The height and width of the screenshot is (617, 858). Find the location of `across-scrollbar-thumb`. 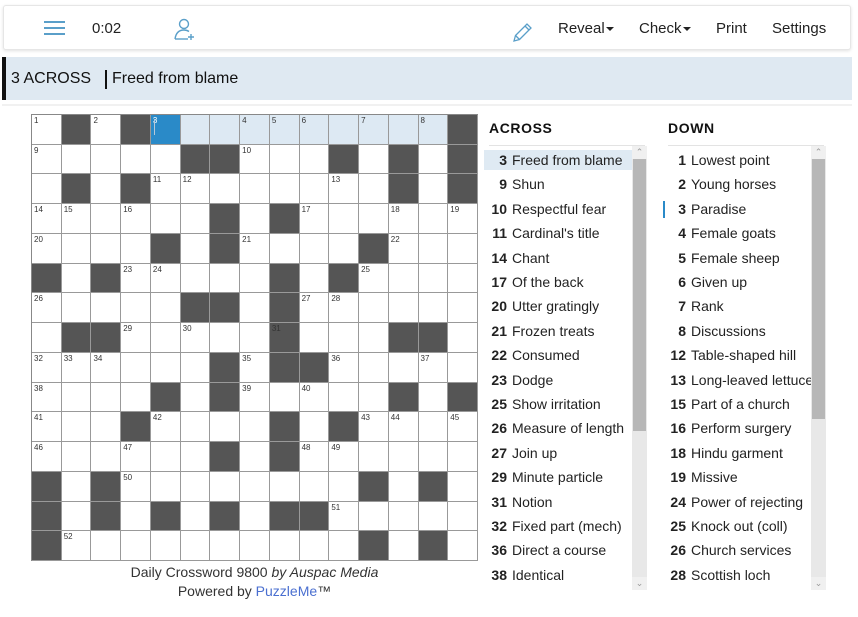

across-scrollbar-thumb is located at coordinates (639, 295).